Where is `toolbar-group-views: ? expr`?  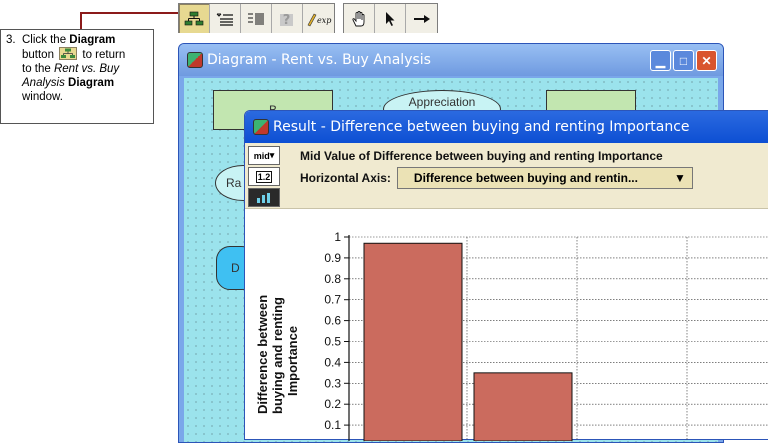 toolbar-group-views: ? expr is located at coordinates (256, 18).